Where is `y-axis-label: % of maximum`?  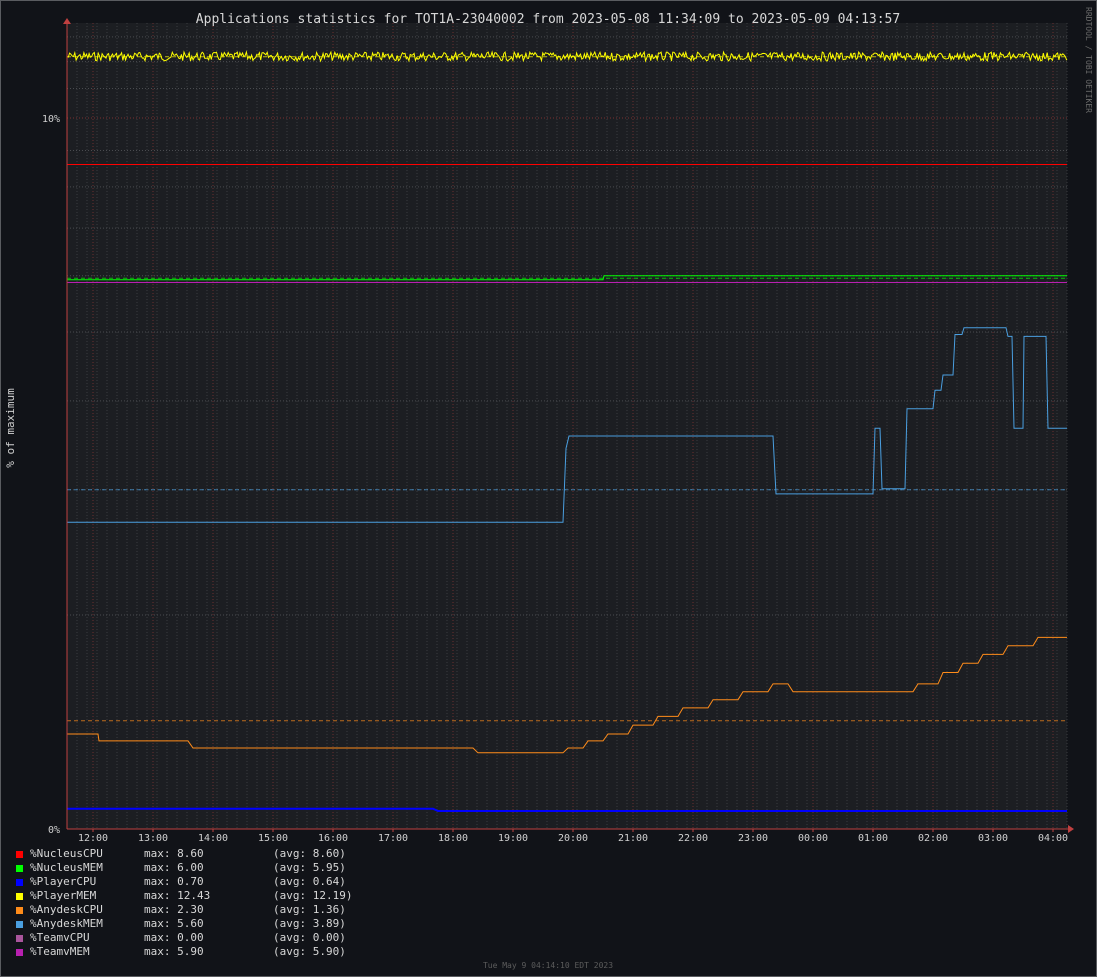 y-axis-label: % of maximum is located at coordinates (10, 428).